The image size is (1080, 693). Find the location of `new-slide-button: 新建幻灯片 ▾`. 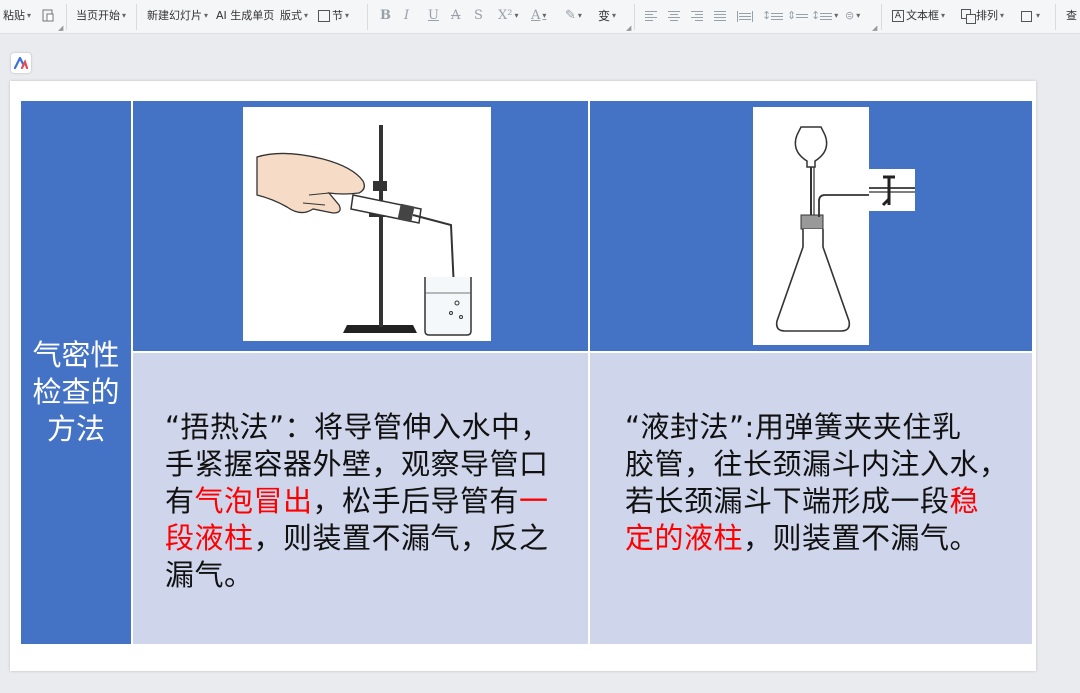

new-slide-button: 新建幻灯片 ▾ is located at coordinates (177, 16).